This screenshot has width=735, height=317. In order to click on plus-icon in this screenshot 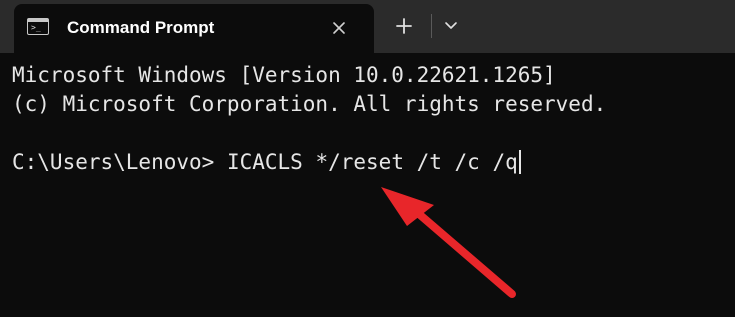, I will do `click(404, 26)`.